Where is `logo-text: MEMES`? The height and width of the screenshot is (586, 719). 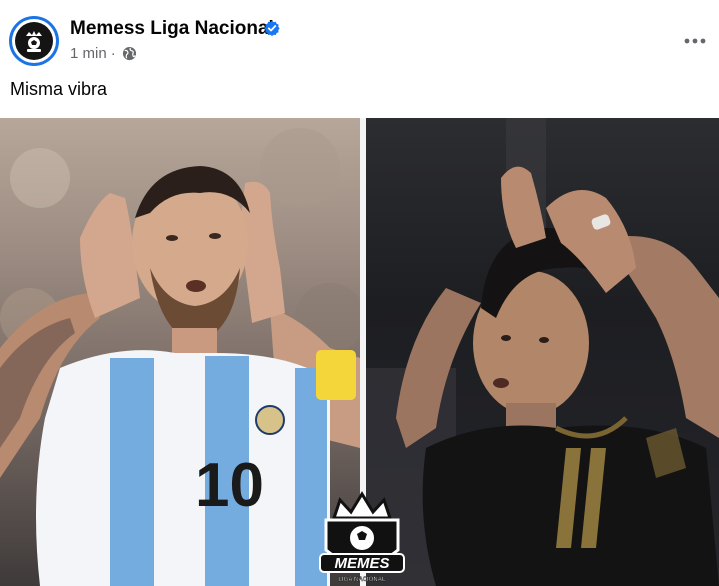
logo-text: MEMES is located at coordinates (361, 563).